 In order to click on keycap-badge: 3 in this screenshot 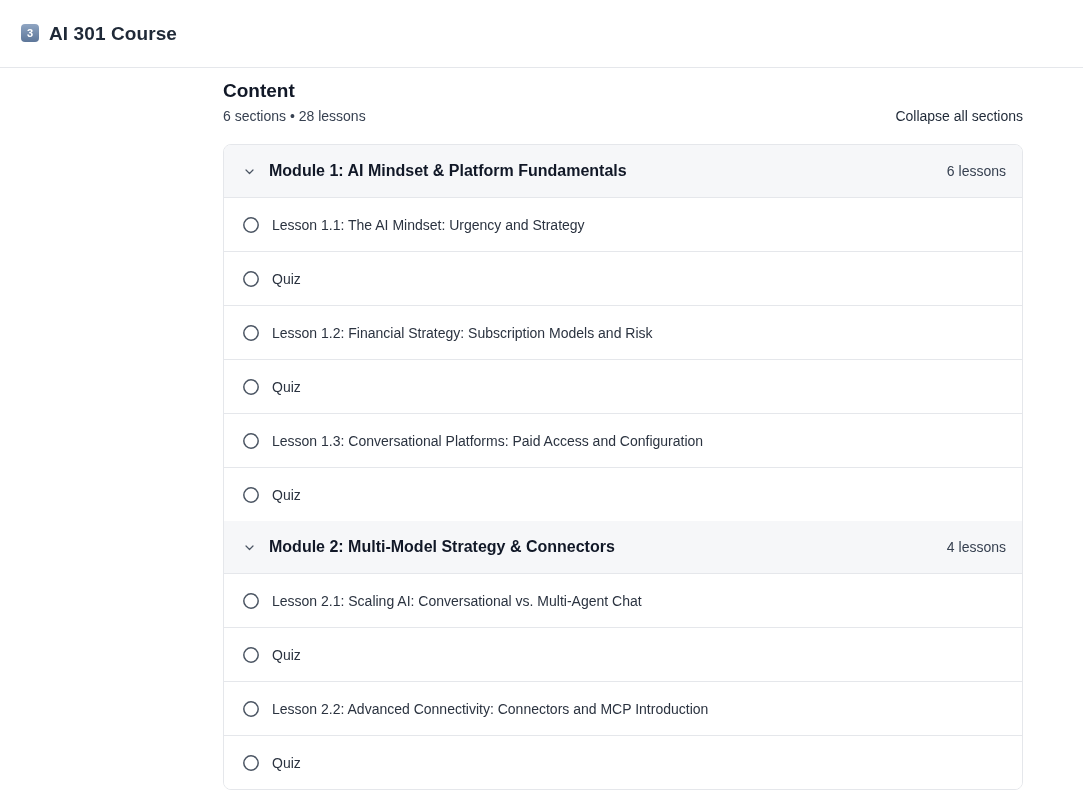, I will do `click(30, 33)`.